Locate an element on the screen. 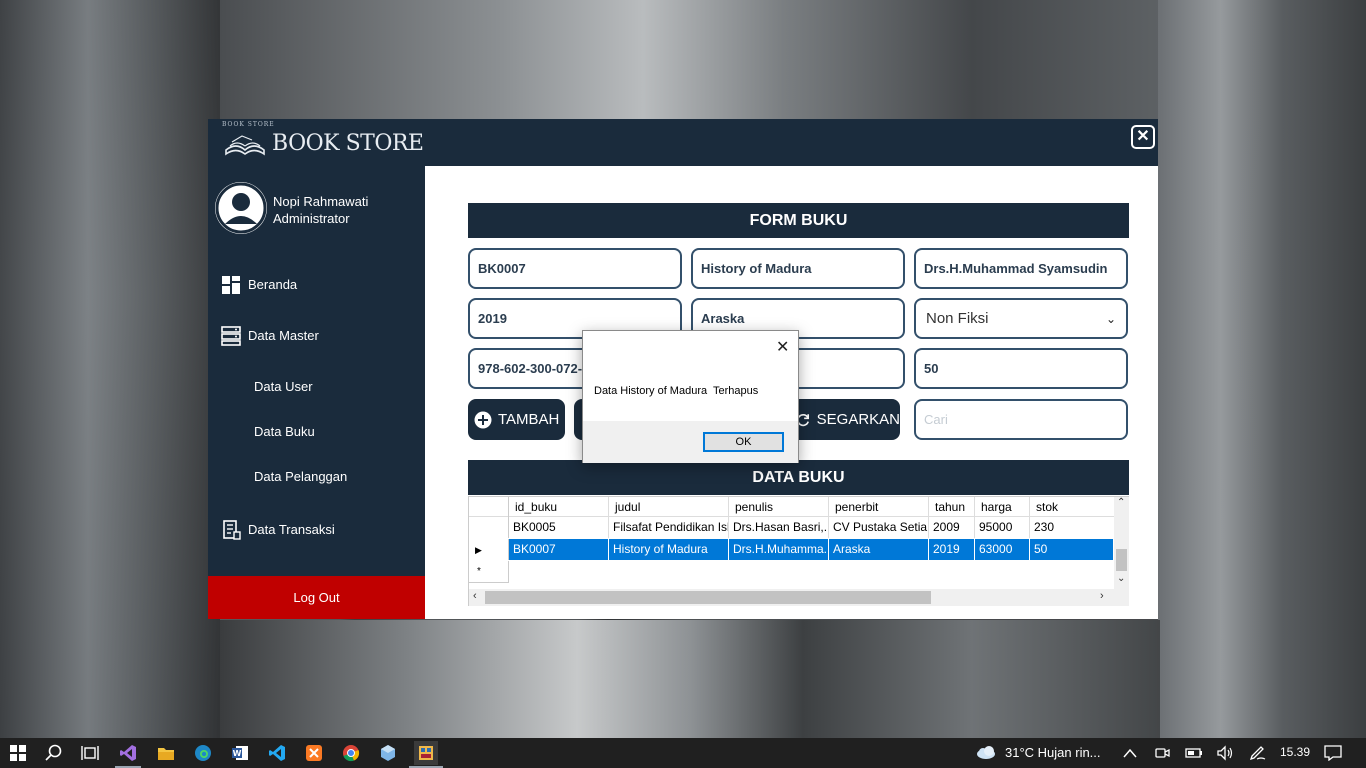 The image size is (1366, 768). segarkan-label: SEGARKAN is located at coordinates (858, 419).